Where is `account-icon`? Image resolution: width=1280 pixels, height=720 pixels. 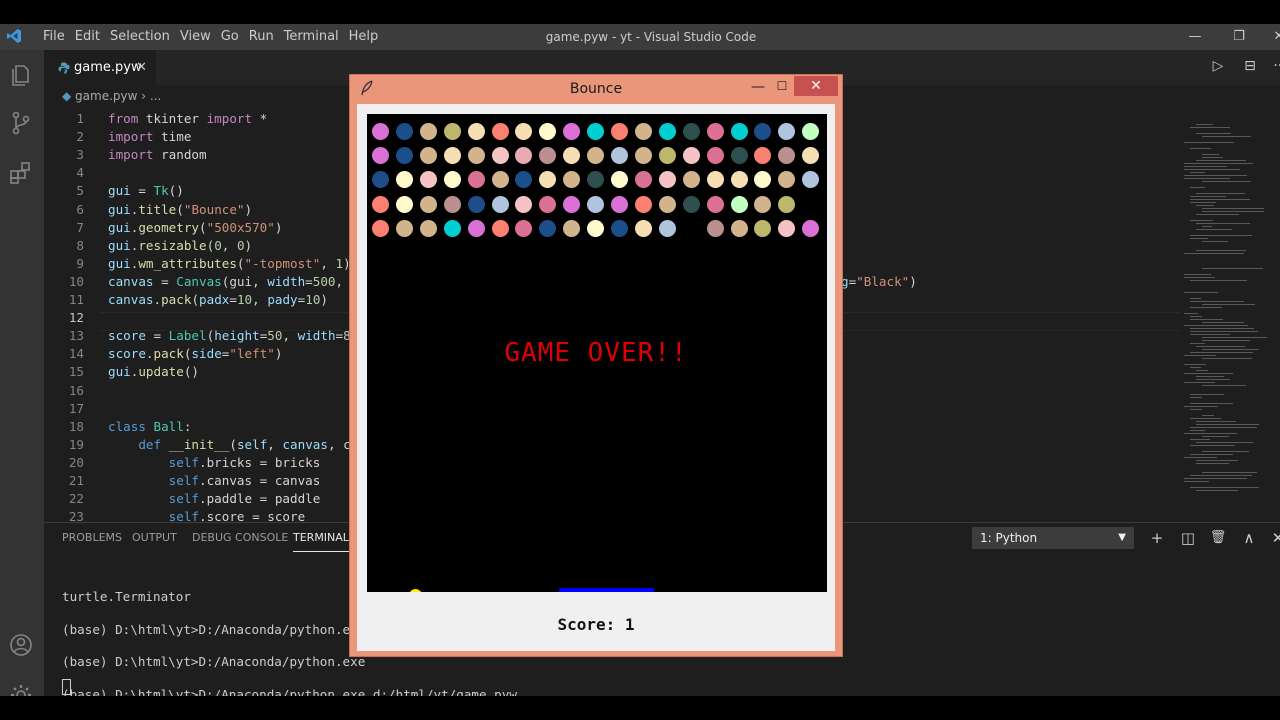 account-icon is located at coordinates (21, 645).